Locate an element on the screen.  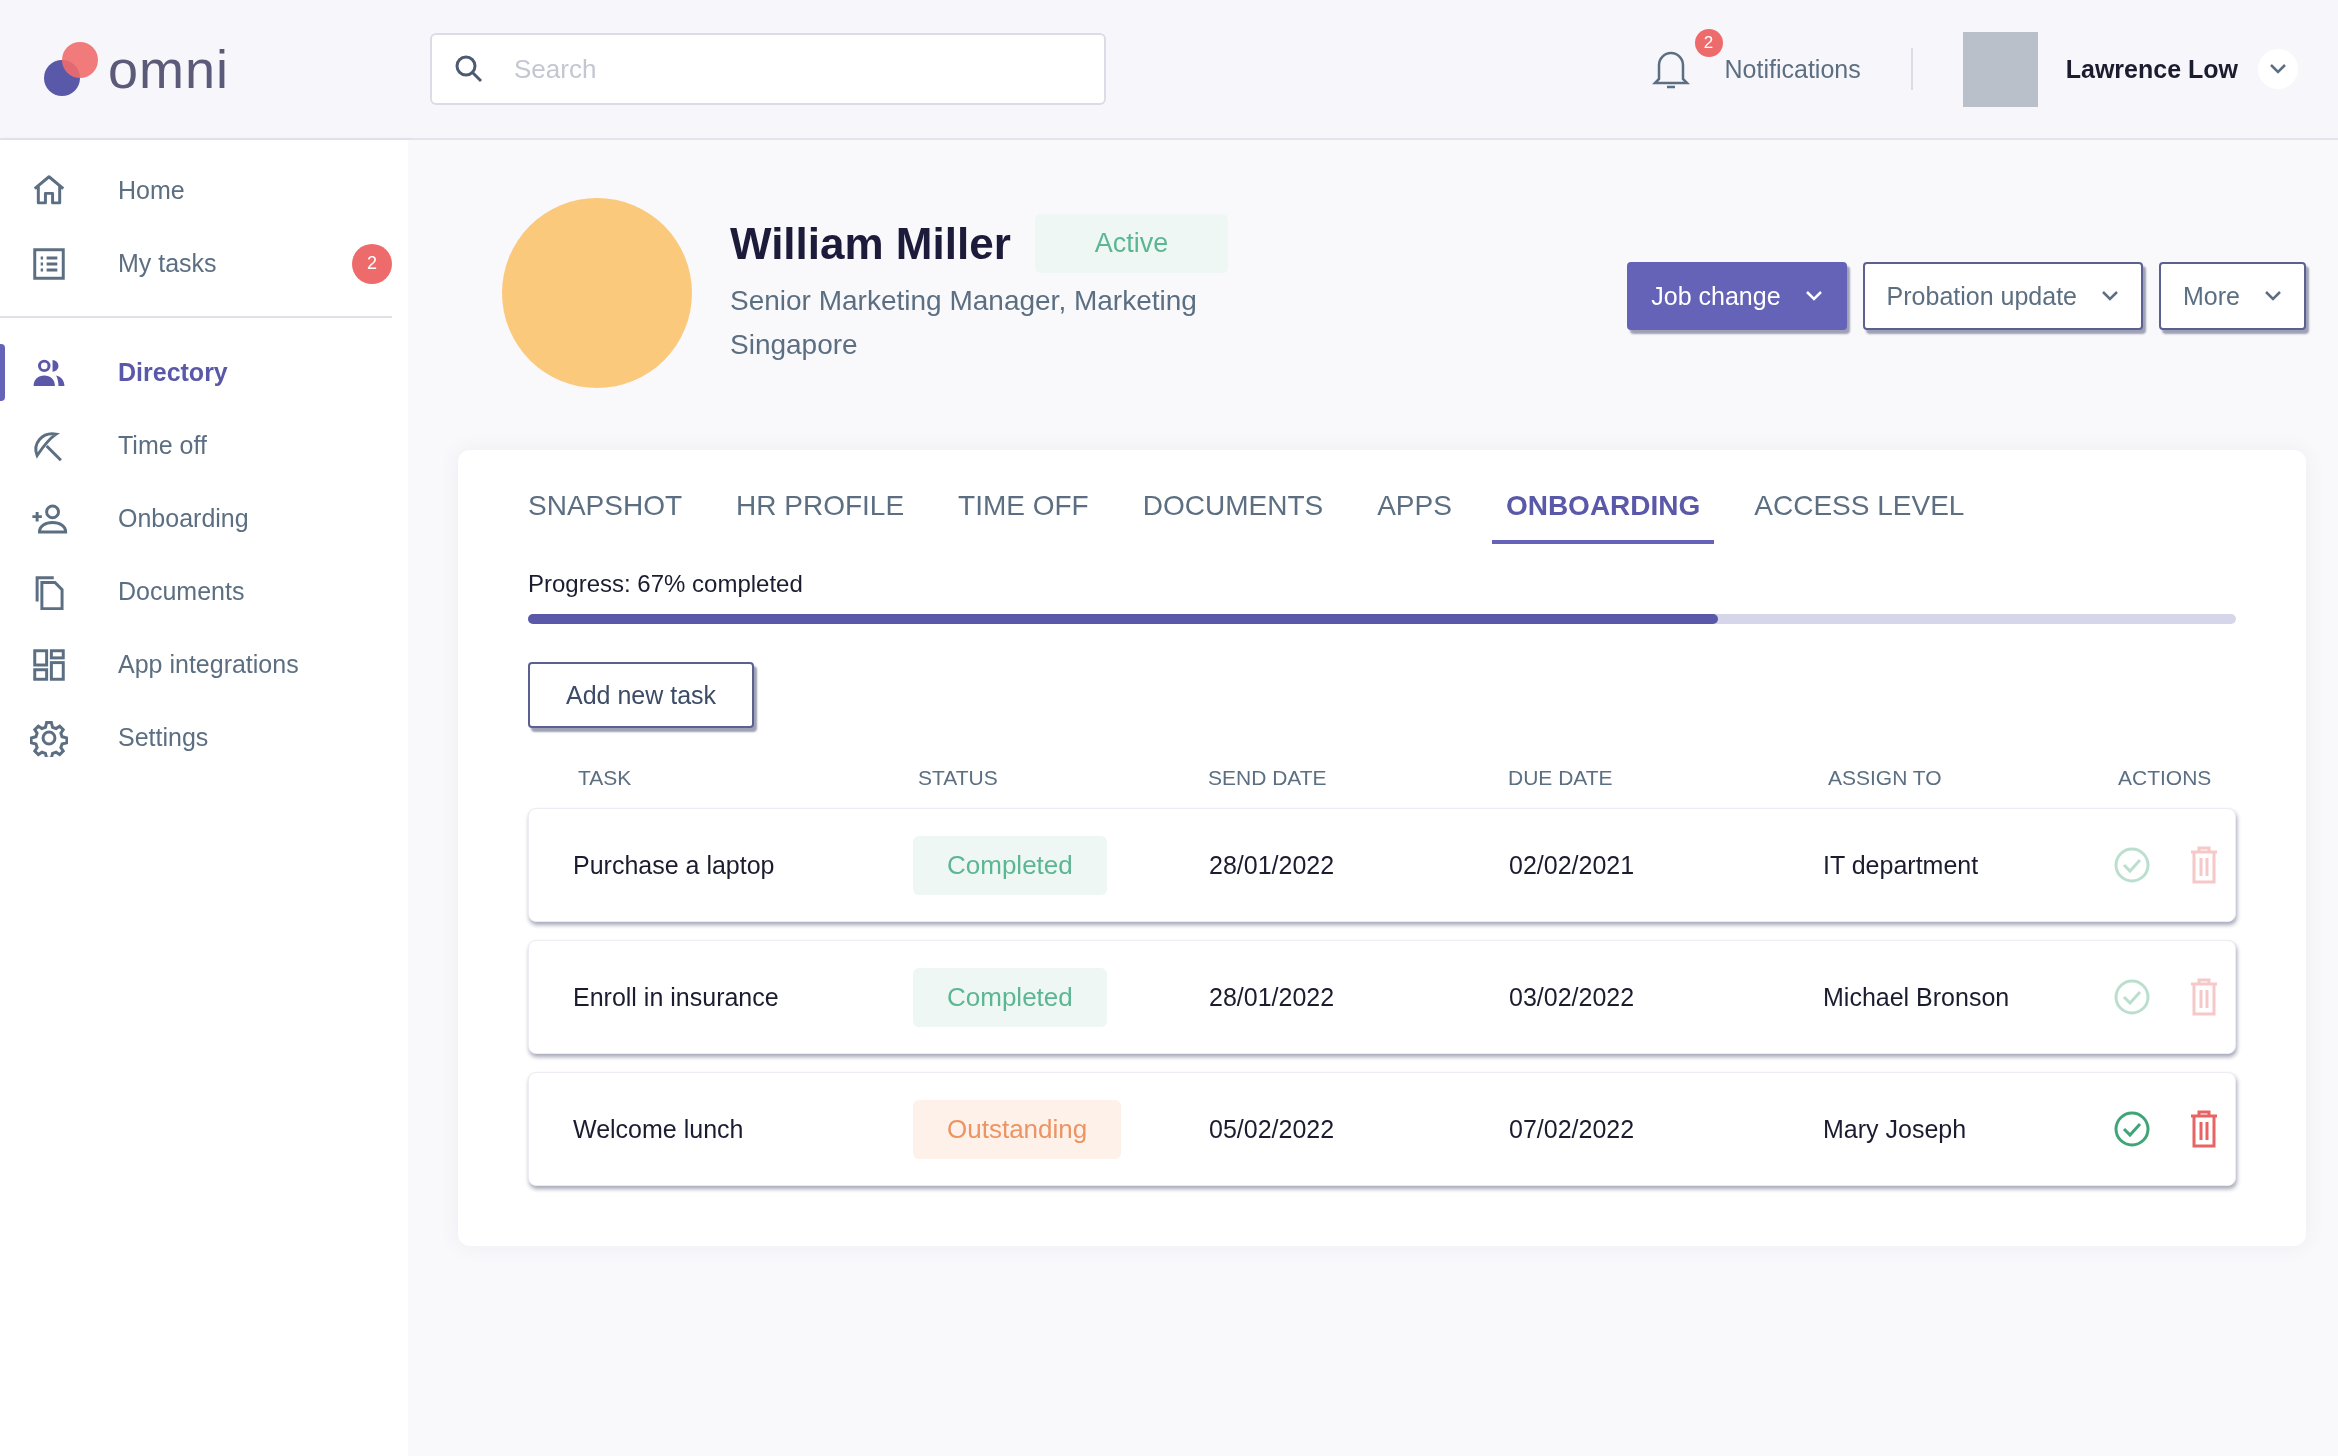
column-header: TASK is located at coordinates (605, 778).